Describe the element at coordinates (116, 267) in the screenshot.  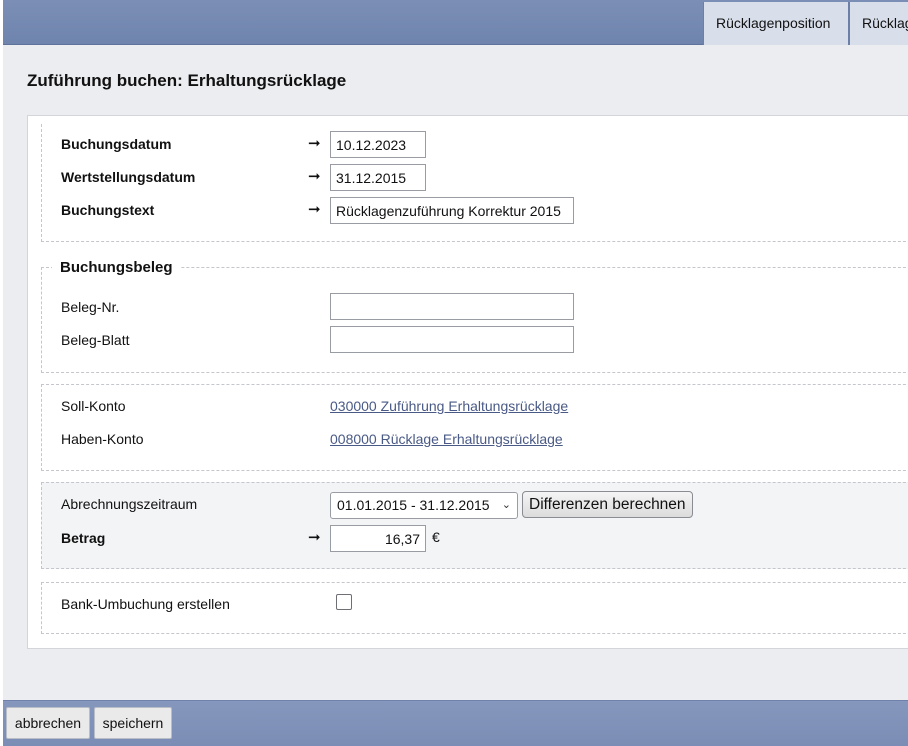
I see `voucher-legend: Buchungsbeleg` at that location.